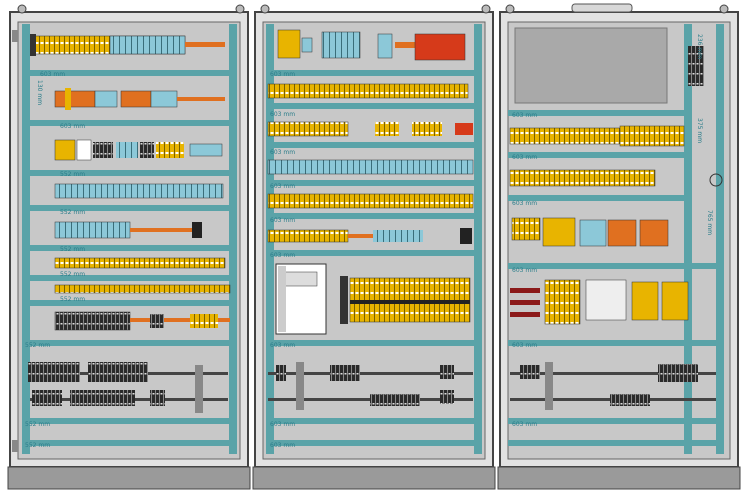 This screenshot has width=750, height=500. Describe the element at coordinates (37, 424) in the screenshot. I see `dim-left-8: 552 mm` at that location.